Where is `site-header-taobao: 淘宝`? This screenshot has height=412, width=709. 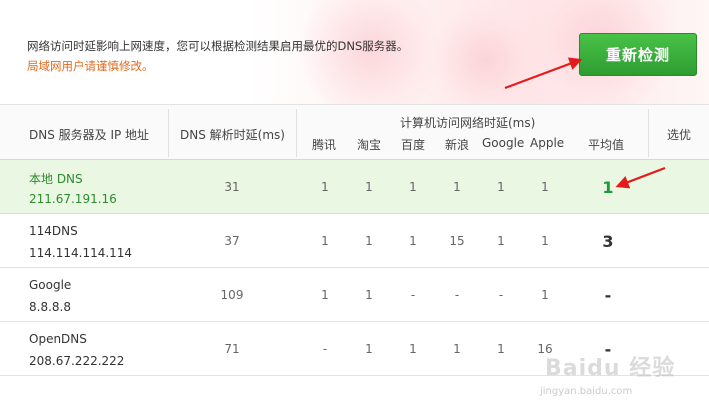 site-header-taobao: 淘宝 is located at coordinates (369, 145).